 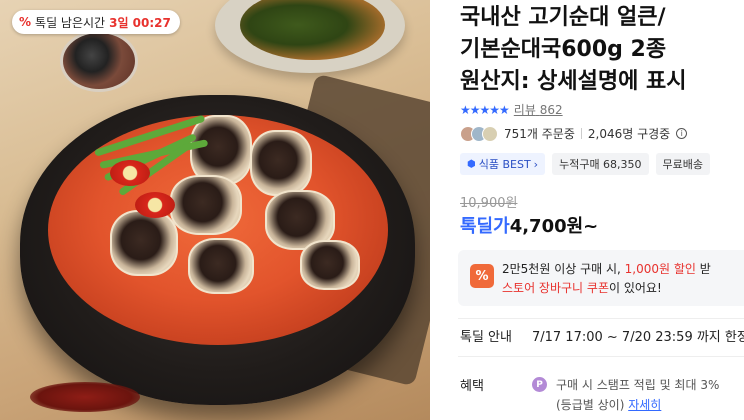 What do you see at coordinates (539, 134) in the screenshot?
I see `order-count: 751개 주문중` at bounding box center [539, 134].